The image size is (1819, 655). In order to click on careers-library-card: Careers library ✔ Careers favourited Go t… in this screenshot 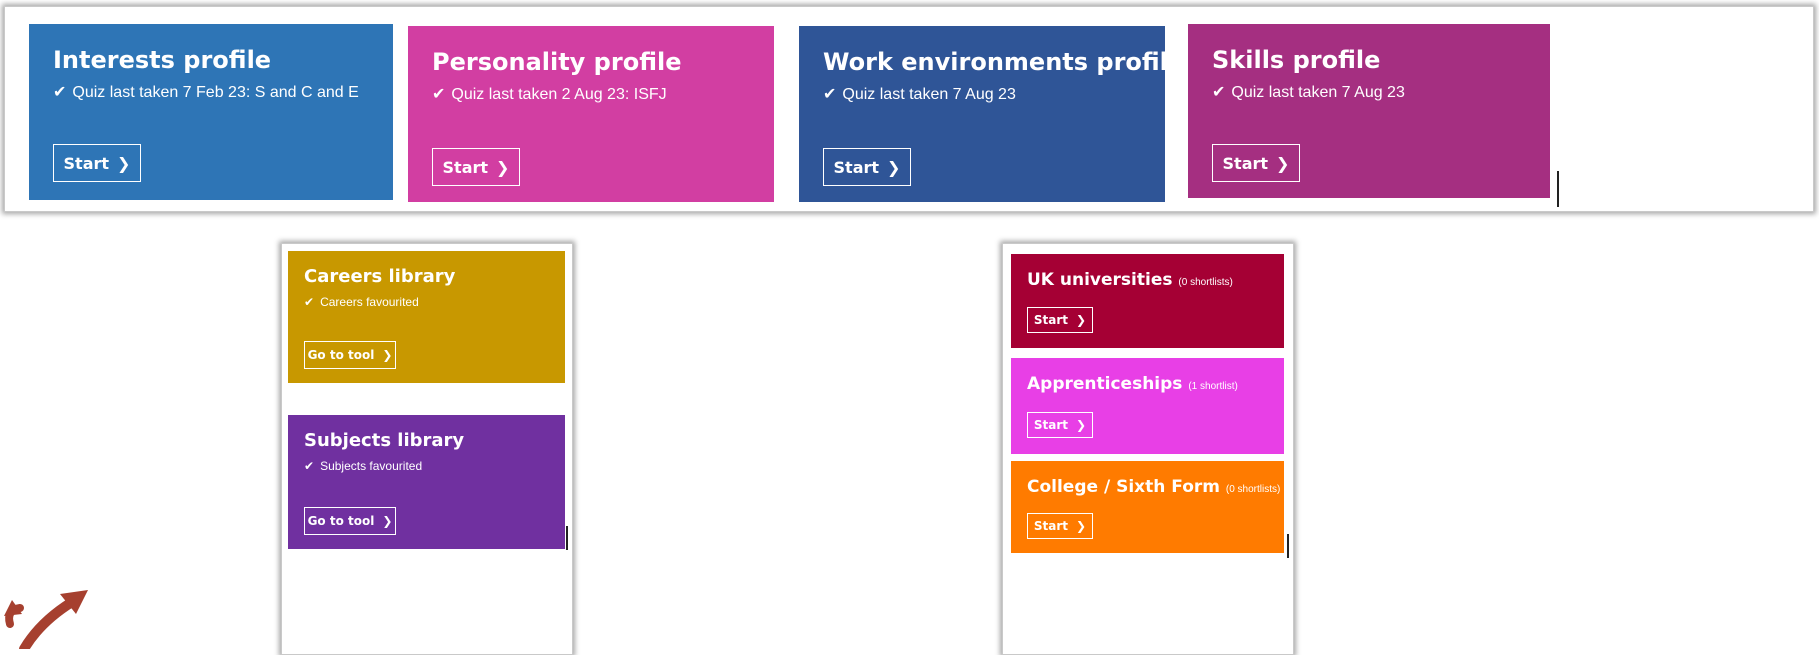, I will do `click(426, 317)`.